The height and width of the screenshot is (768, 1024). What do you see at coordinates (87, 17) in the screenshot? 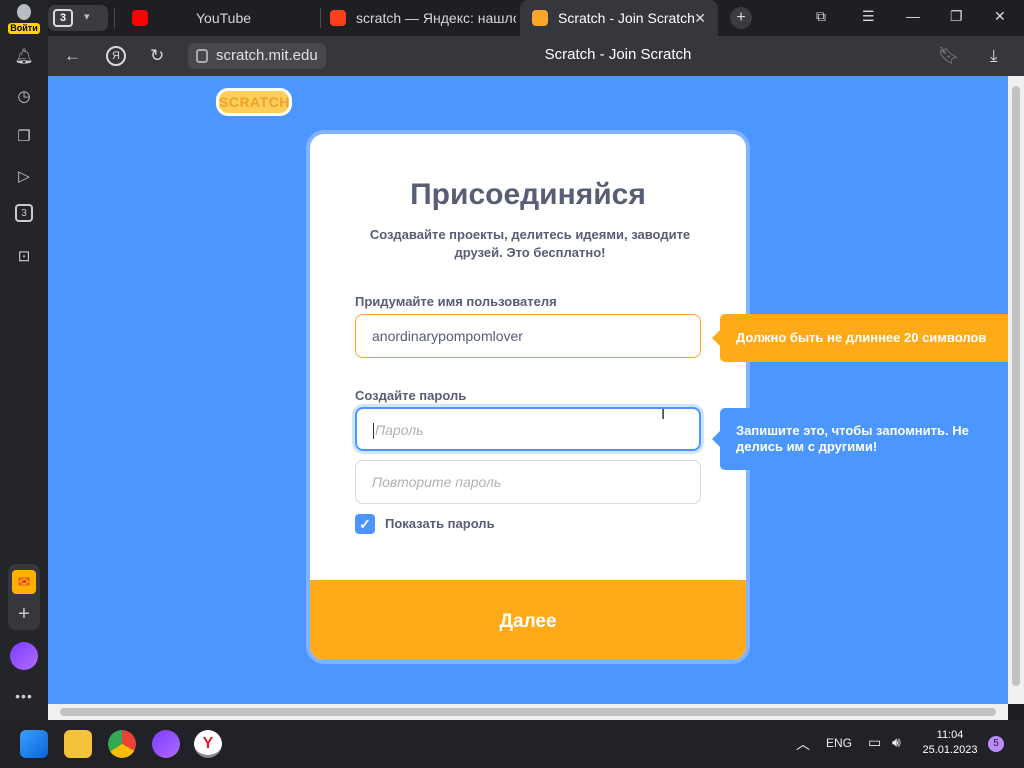
I see `chevron-down-icon: ▾` at bounding box center [87, 17].